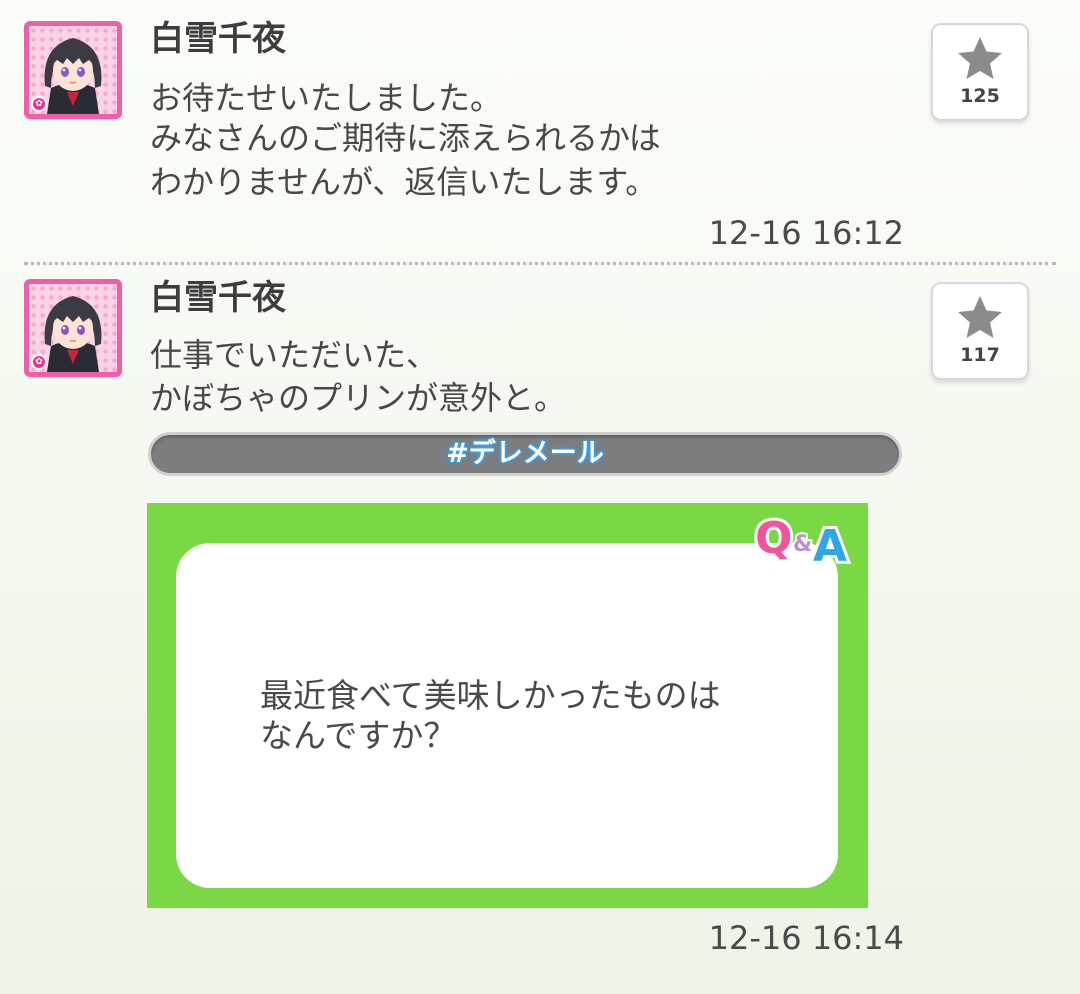 The height and width of the screenshot is (994, 1080). I want to click on message-line: わかりませんが、返信いたします。, so click(404, 182).